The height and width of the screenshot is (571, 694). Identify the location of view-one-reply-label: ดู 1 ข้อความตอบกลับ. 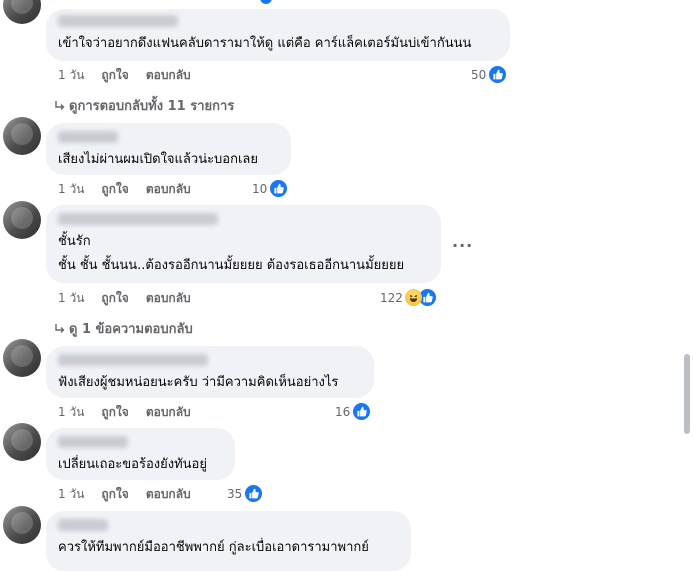
(131, 329).